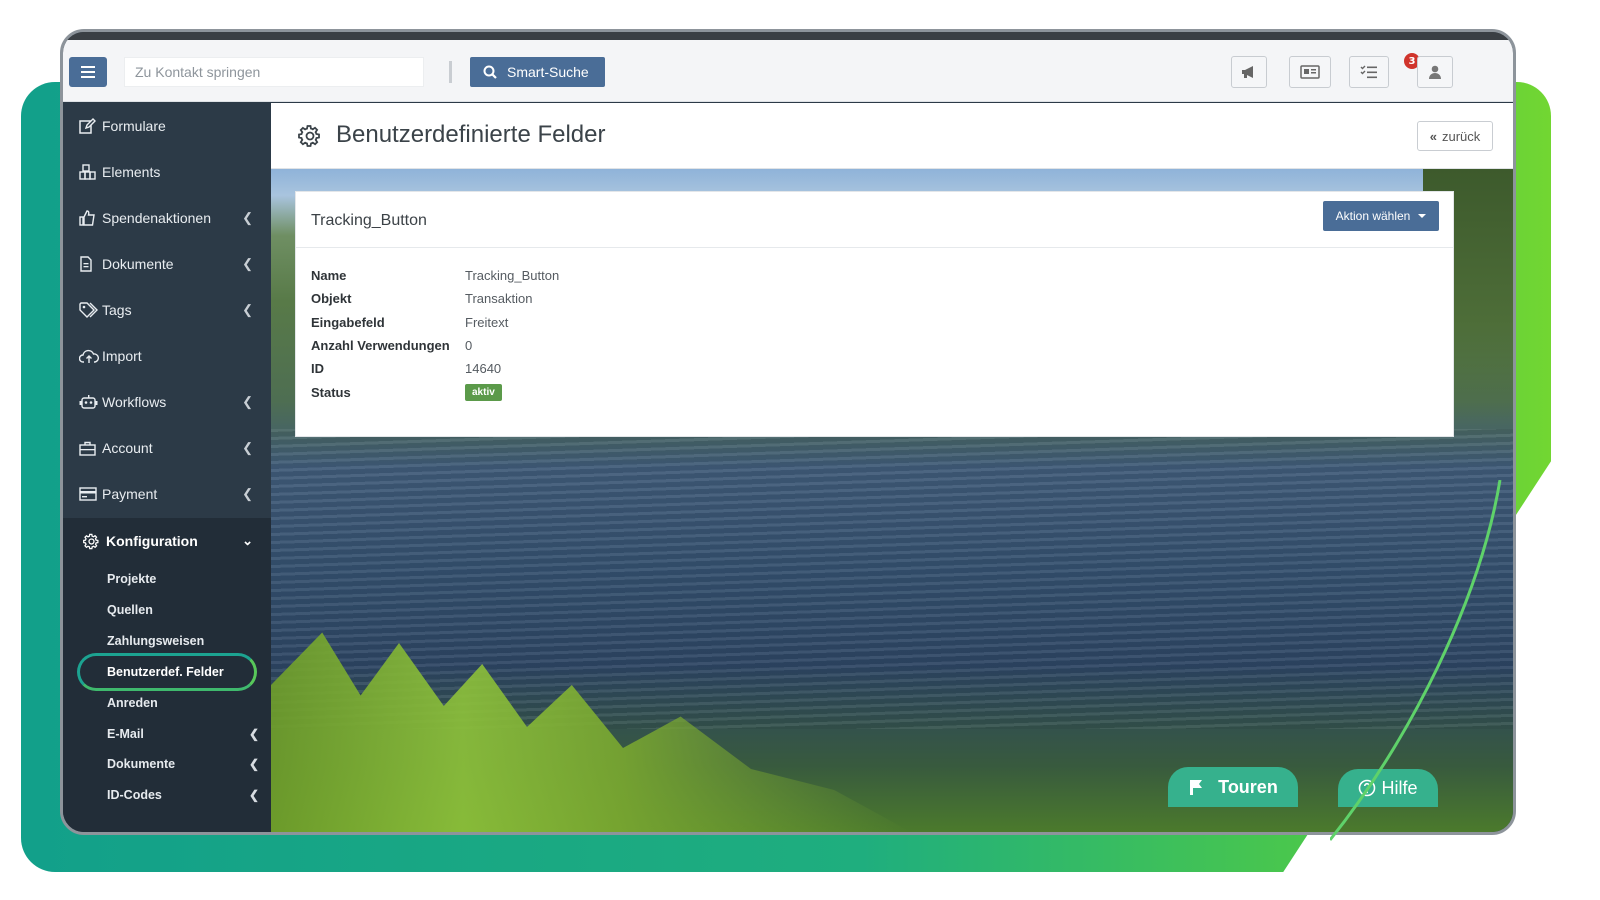  Describe the element at coordinates (130, 610) in the screenshot. I see `submenu-label: Quellen` at that location.